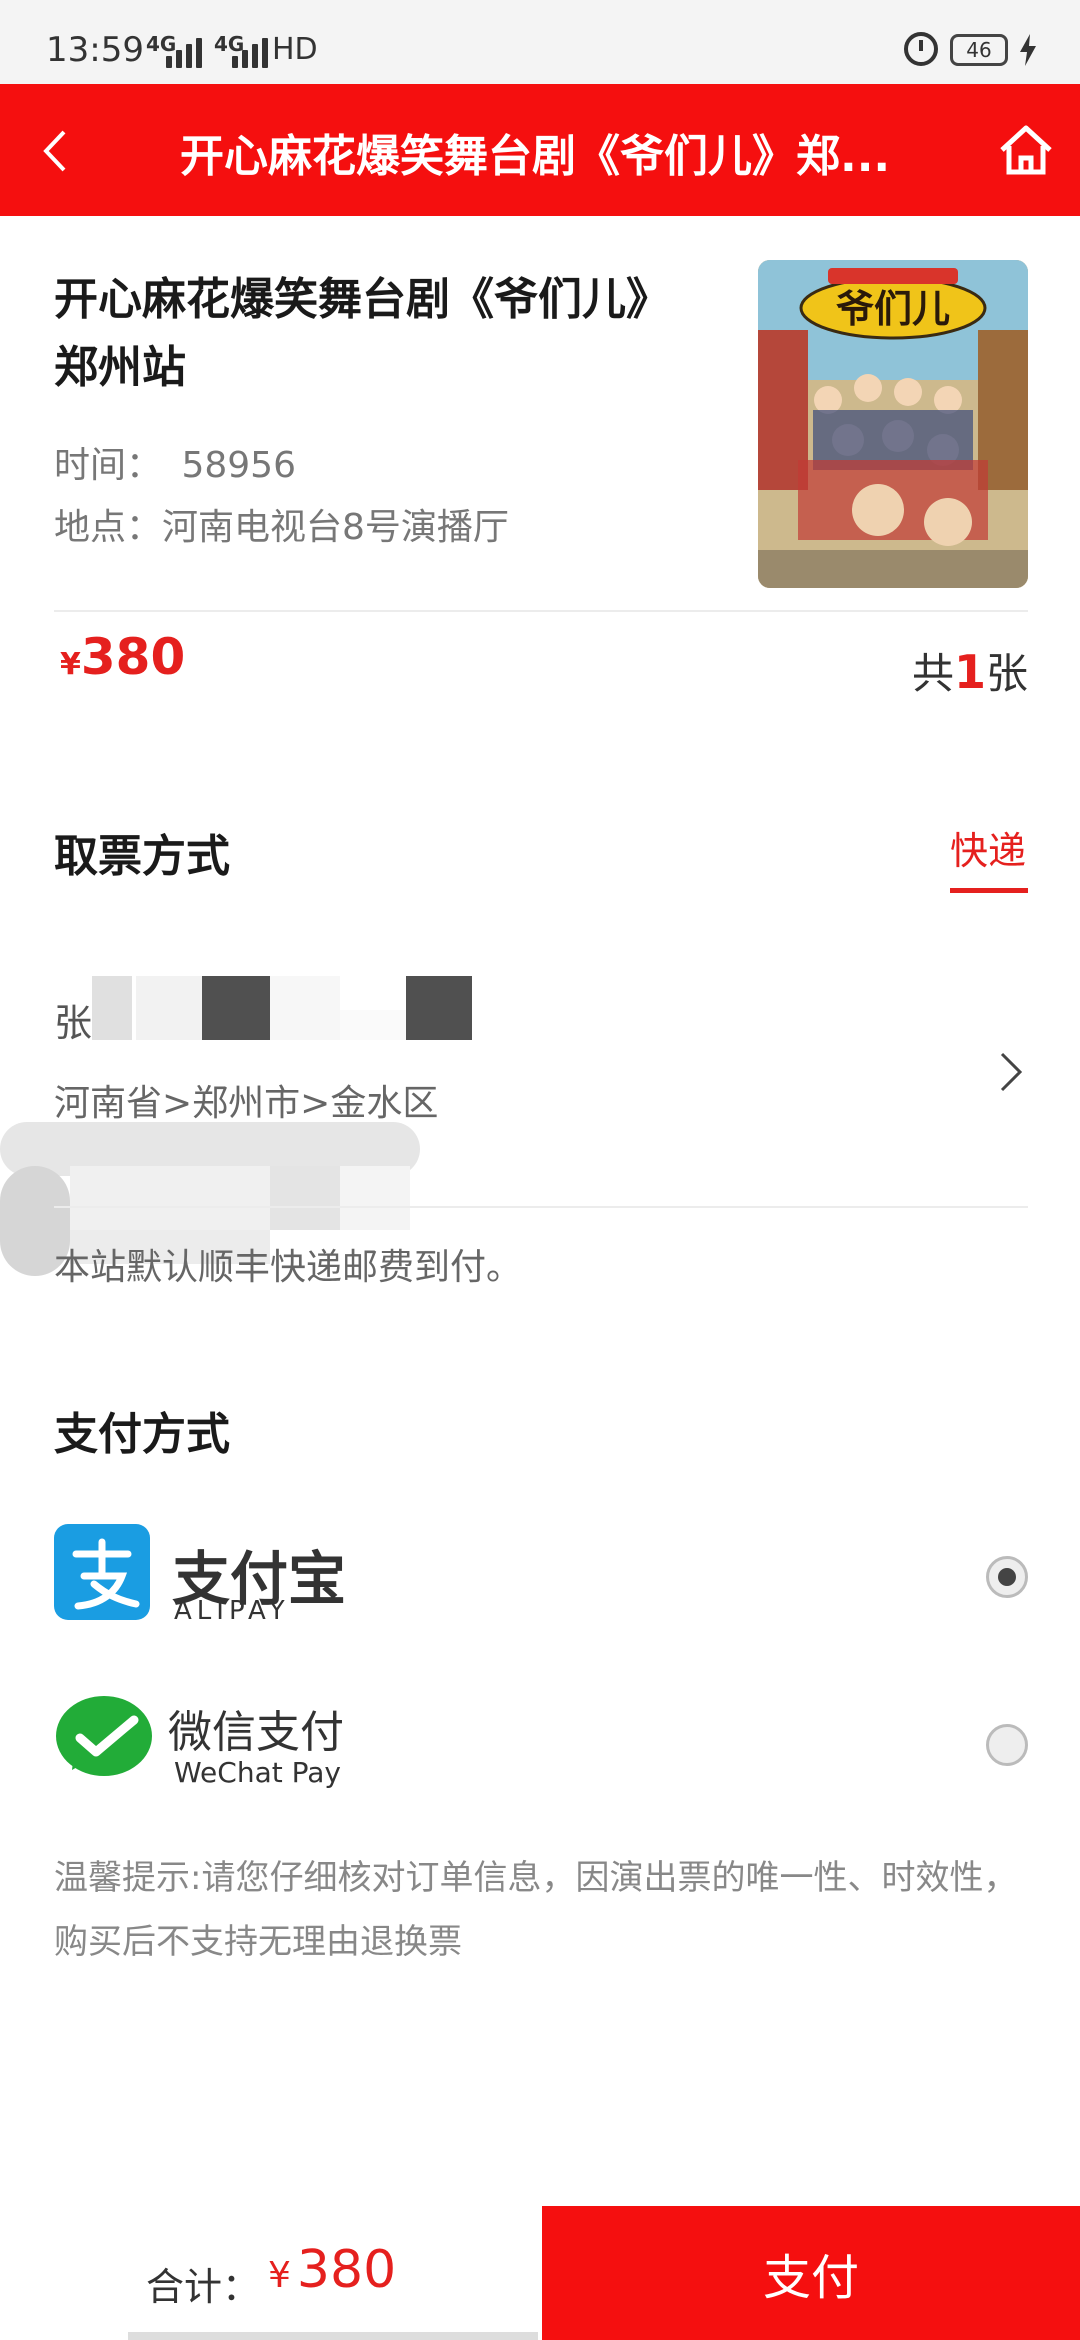 The height and width of the screenshot is (2340, 1080). Describe the element at coordinates (988, 847) in the screenshot. I see `tab-express: 快递` at that location.